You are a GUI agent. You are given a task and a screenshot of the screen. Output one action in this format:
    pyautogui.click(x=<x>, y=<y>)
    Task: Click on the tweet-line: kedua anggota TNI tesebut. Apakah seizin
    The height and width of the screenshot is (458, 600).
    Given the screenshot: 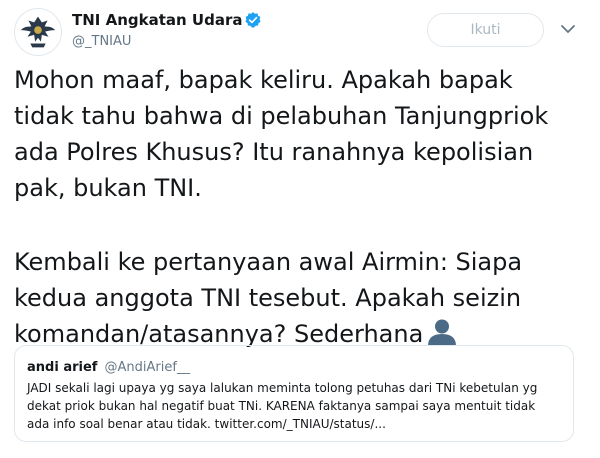 What is the action you would take?
    pyautogui.click(x=268, y=298)
    